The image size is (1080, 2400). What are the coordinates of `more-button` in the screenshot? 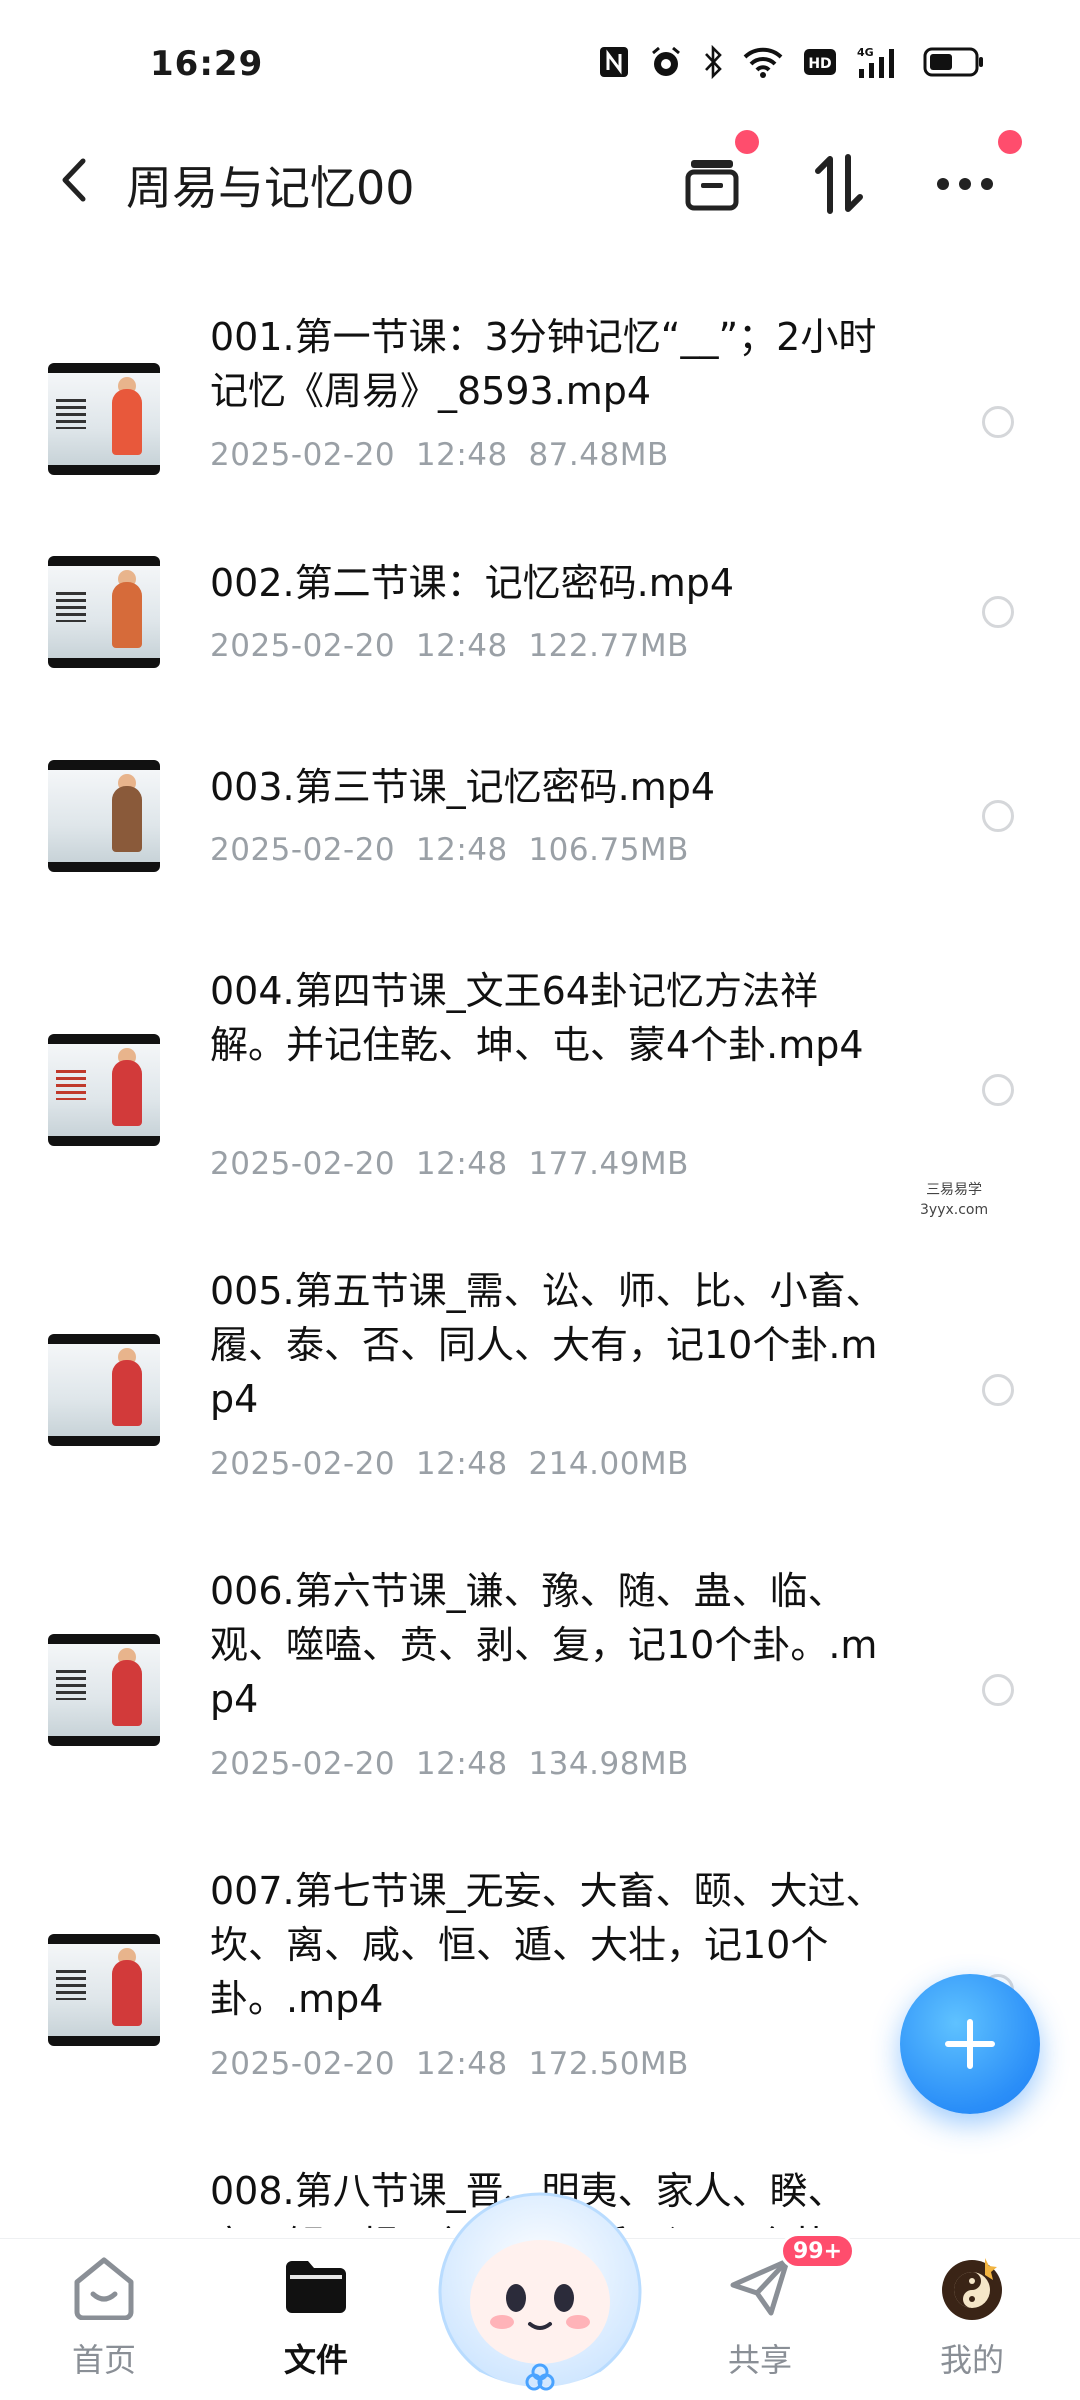 It's located at (965, 184).